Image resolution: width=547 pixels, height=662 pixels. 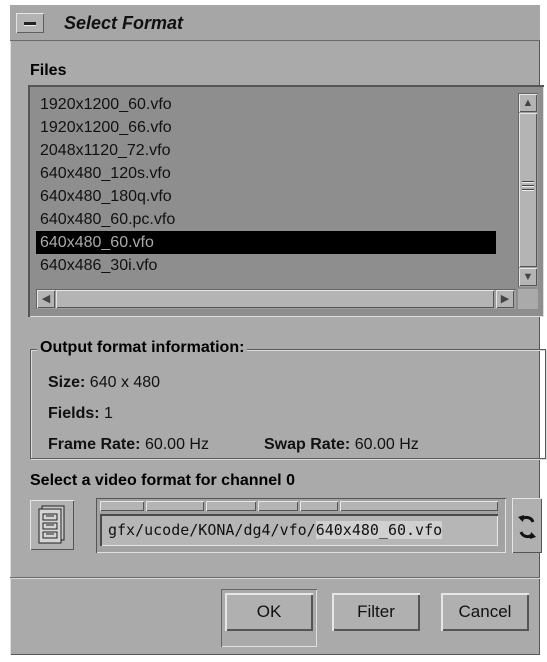 I want to click on cancel-button: Cancel, so click(x=485, y=612).